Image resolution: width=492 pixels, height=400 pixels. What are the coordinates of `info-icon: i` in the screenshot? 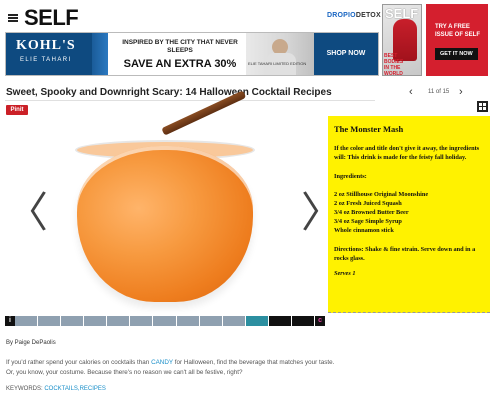 It's located at (10, 321).